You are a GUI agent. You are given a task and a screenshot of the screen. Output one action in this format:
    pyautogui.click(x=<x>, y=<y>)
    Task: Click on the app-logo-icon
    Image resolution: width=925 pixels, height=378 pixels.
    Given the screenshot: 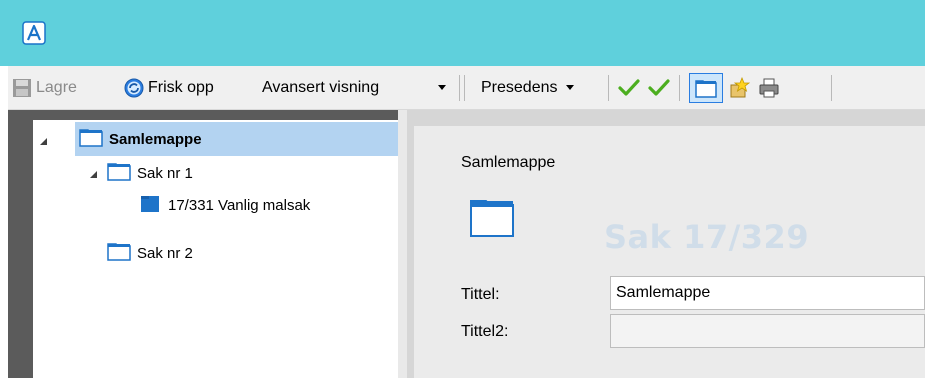 What is the action you would take?
    pyautogui.click(x=34, y=33)
    